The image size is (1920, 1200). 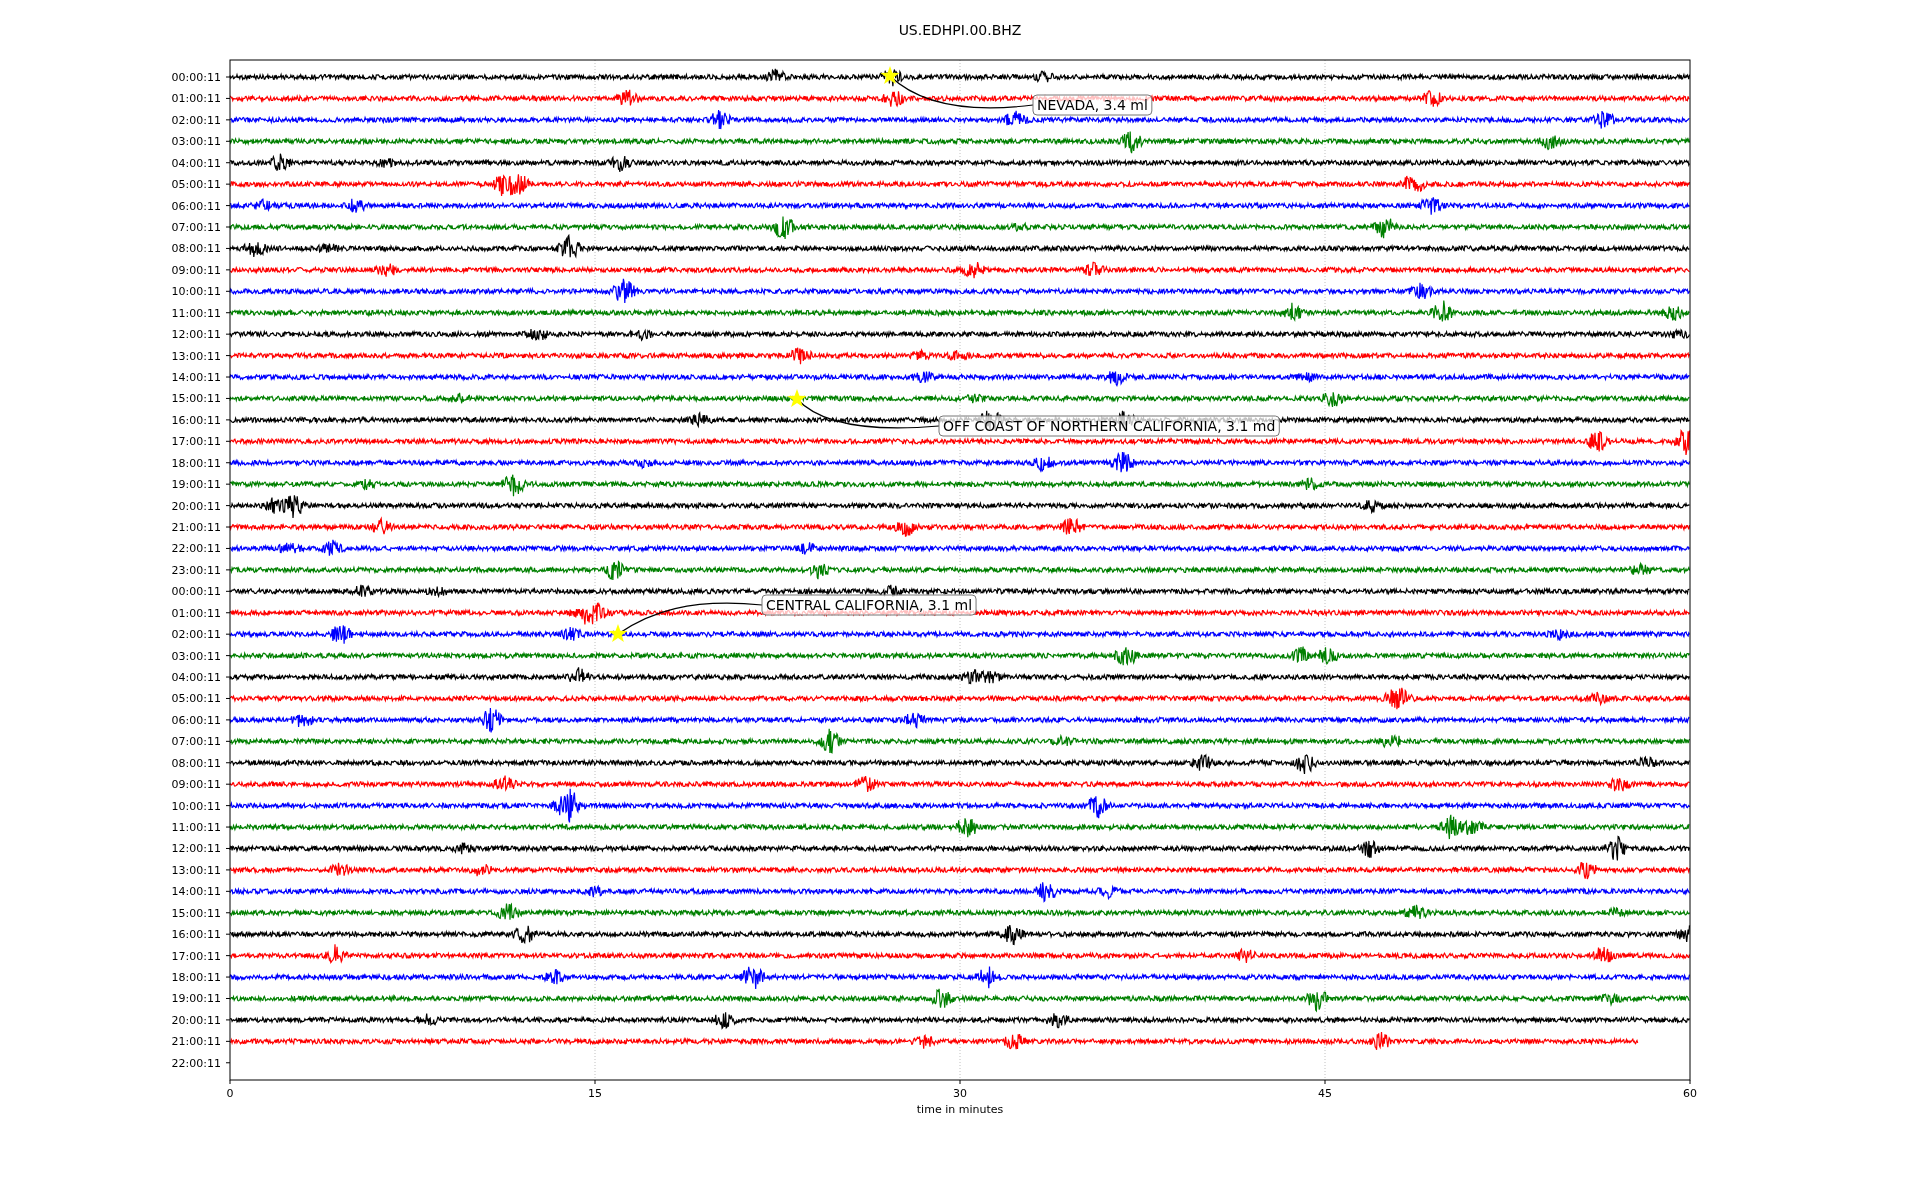 What do you see at coordinates (960, 1109) in the screenshot?
I see `x-axis-label: time in minutes` at bounding box center [960, 1109].